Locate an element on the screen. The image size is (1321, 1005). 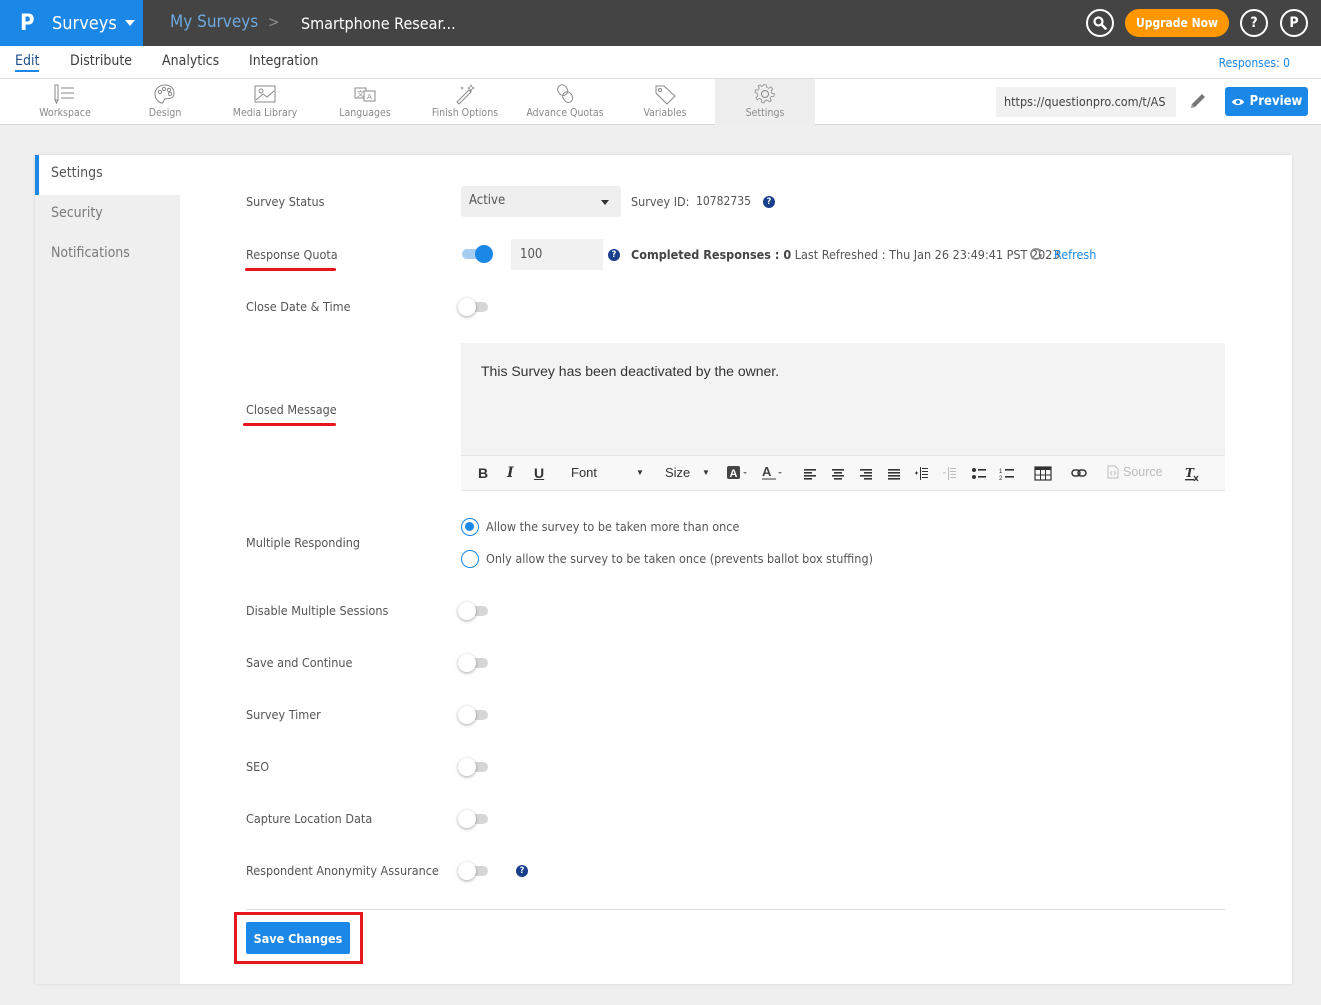
workspace-icon is located at coordinates (64, 94).